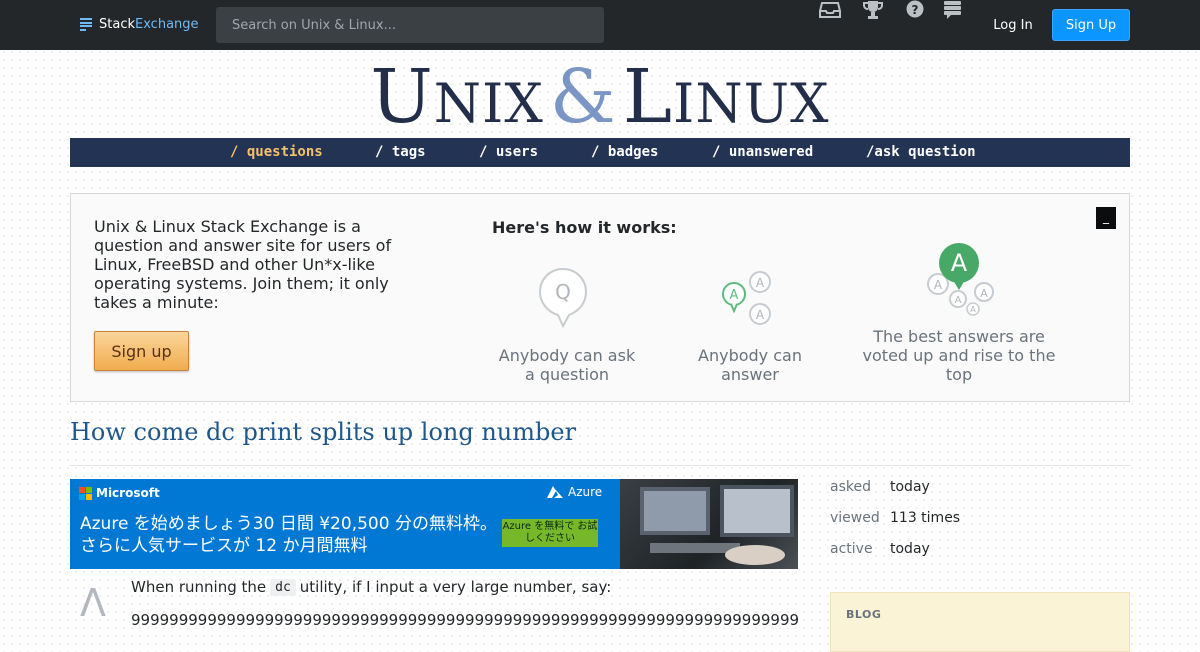 Image resolution: width=1200 pixels, height=652 pixels. Describe the element at coordinates (959, 263) in the screenshot. I see `step3-letter: A` at that location.